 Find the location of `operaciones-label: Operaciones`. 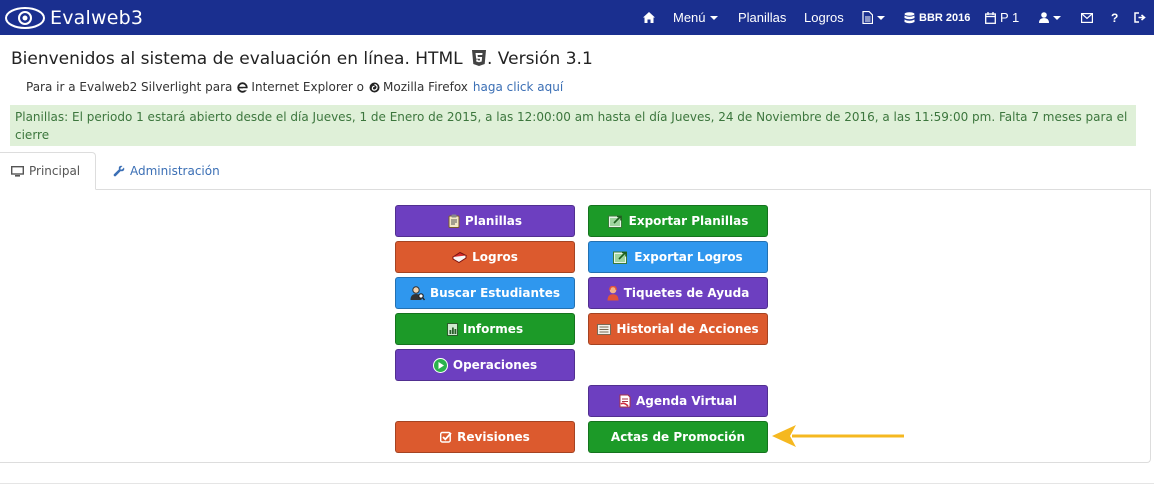

operaciones-label: Operaciones is located at coordinates (495, 365).